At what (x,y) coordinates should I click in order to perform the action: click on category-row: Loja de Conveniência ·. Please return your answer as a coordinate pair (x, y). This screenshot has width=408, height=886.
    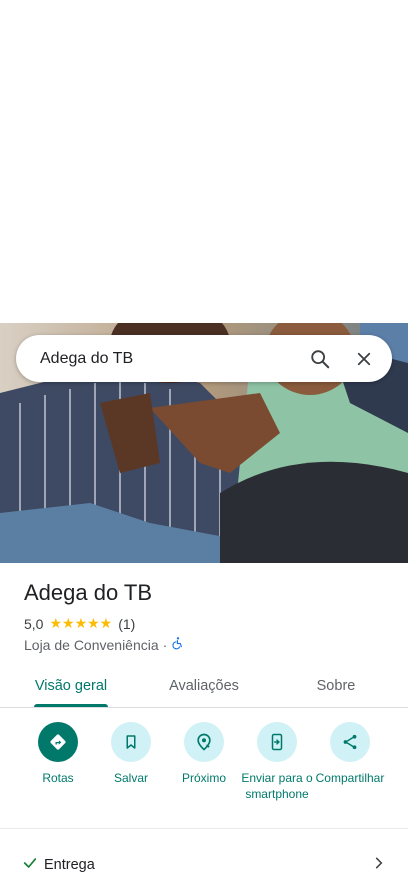
    Looking at the image, I should click on (104, 644).